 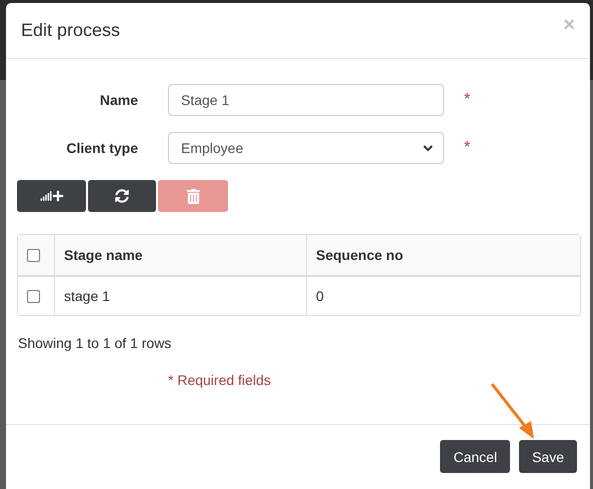 What do you see at coordinates (193, 196) in the screenshot?
I see `trash-icon` at bounding box center [193, 196].